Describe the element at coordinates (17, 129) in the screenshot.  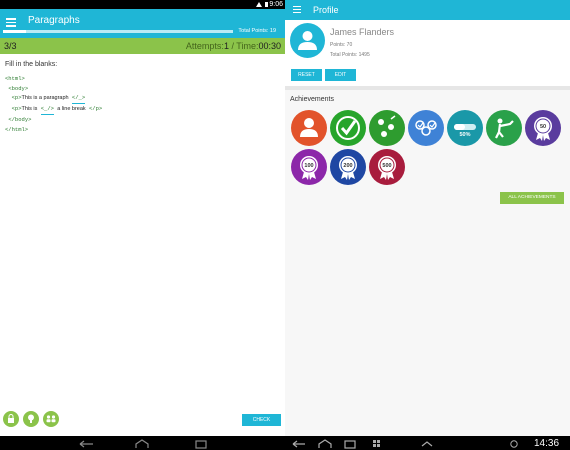
I see `code-token: </html>` at that location.